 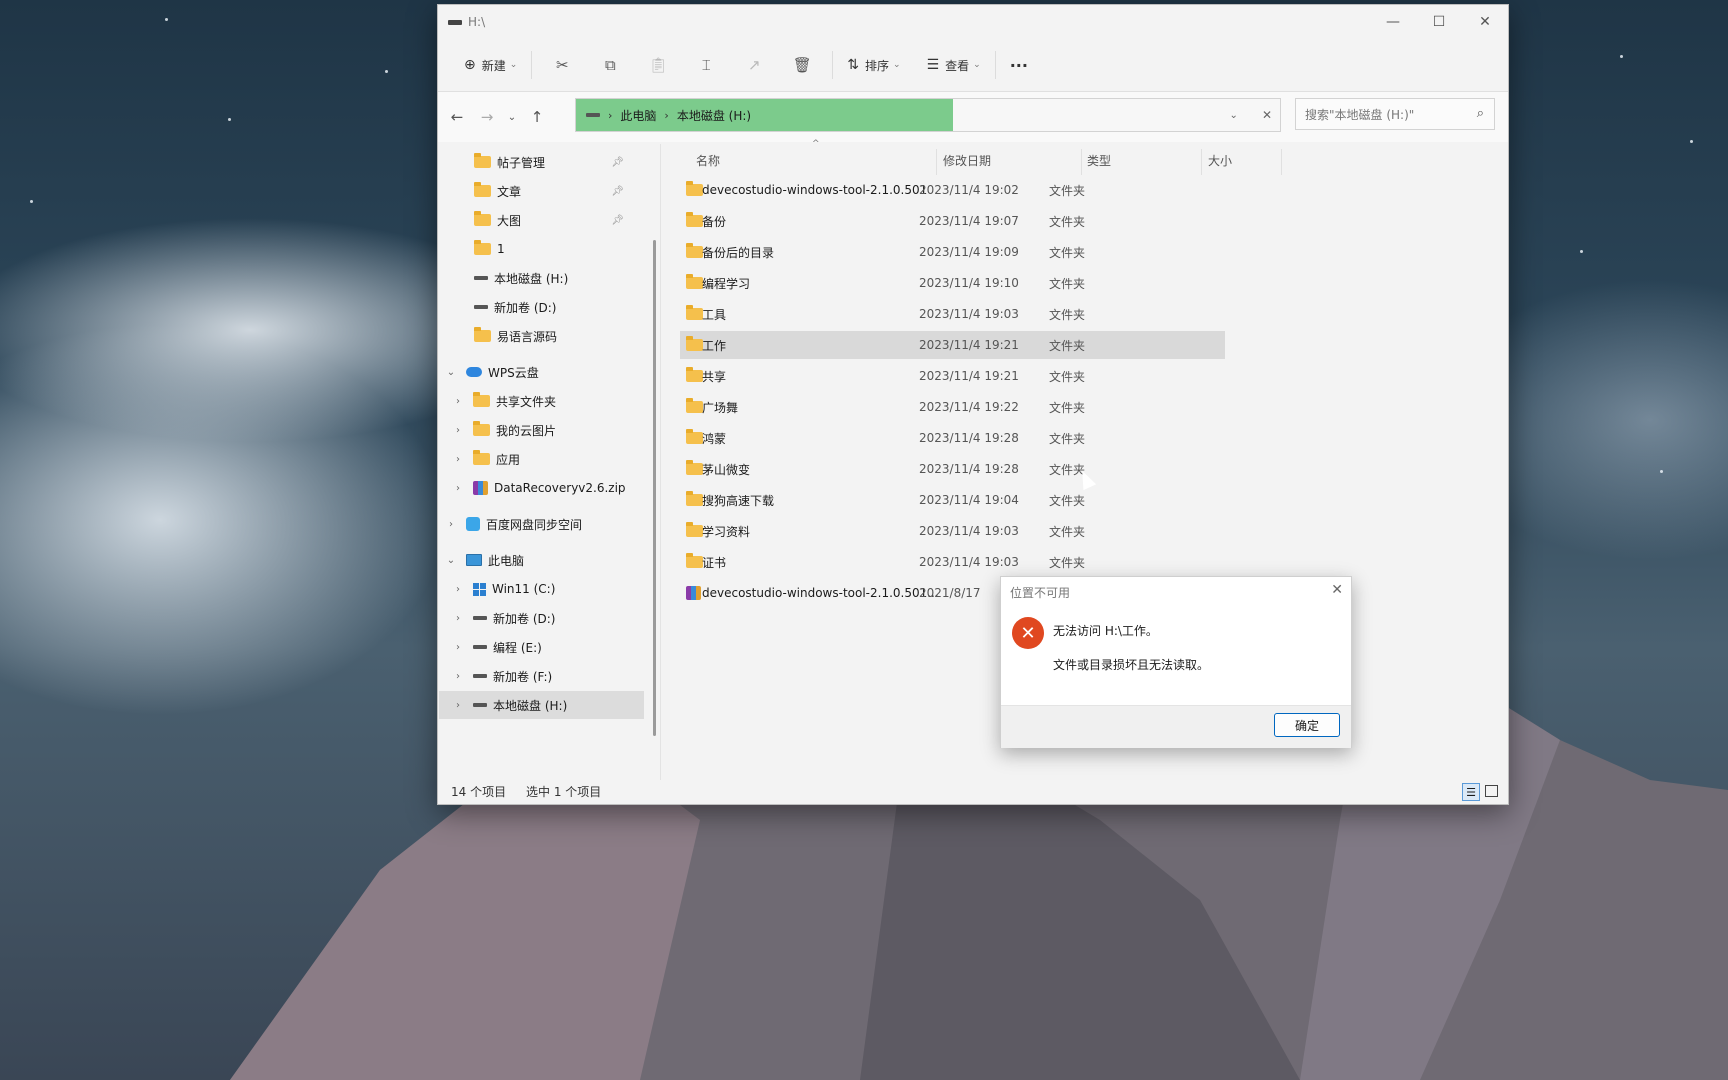 What do you see at coordinates (1471, 792) in the screenshot?
I see `details-view-icon: ☰` at bounding box center [1471, 792].